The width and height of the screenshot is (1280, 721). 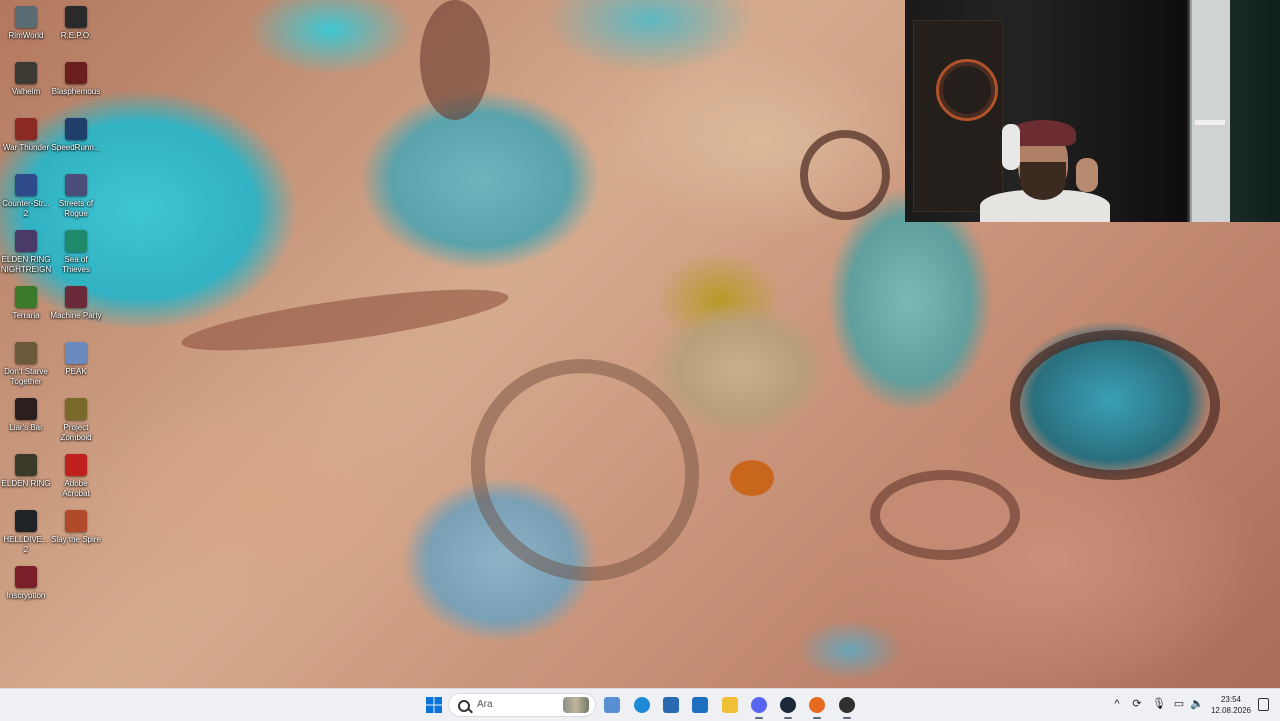 I want to click on desktop-icon: Valheim, so click(x=26, y=85).